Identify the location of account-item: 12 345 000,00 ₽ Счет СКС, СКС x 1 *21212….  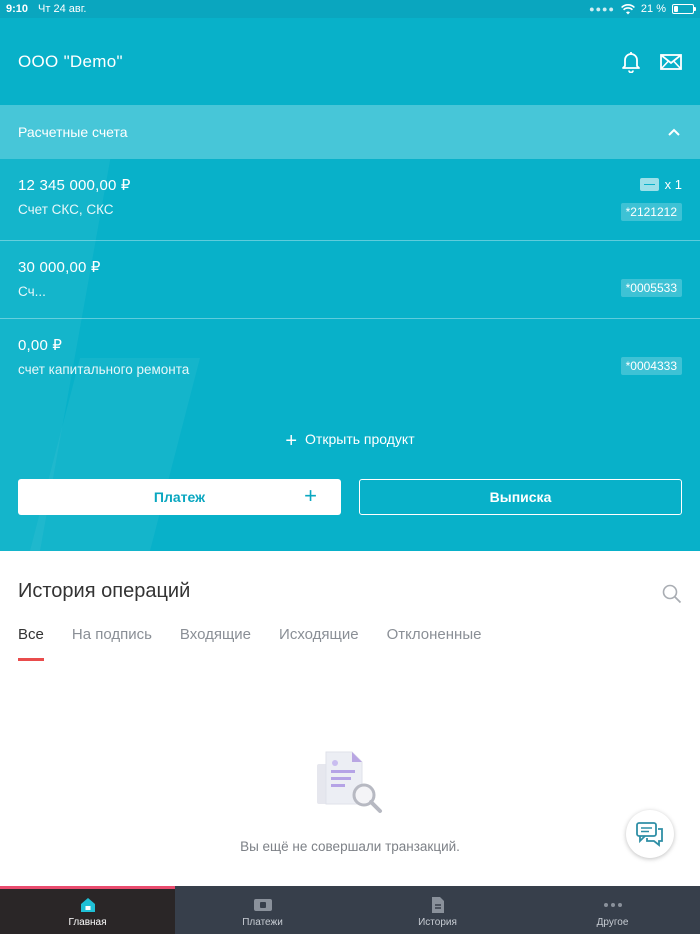
(350, 199).